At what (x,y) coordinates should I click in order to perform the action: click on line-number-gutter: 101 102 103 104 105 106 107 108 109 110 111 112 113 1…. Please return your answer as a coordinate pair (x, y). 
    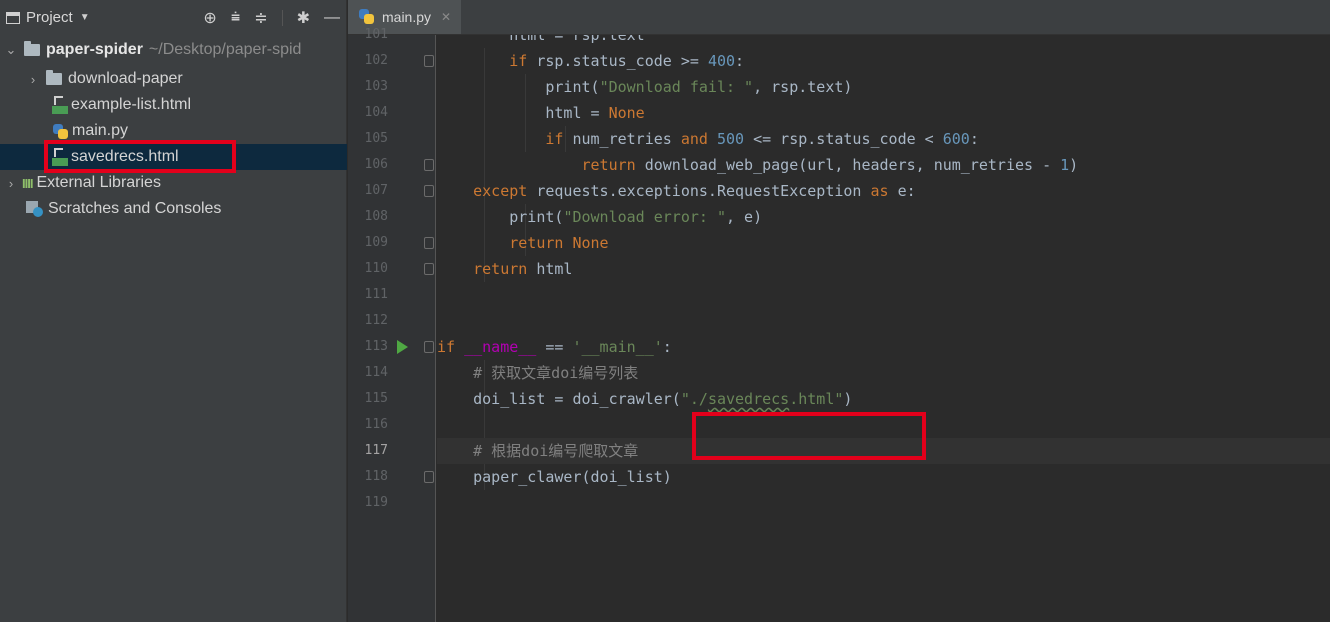
    Looking at the image, I should click on (392, 324).